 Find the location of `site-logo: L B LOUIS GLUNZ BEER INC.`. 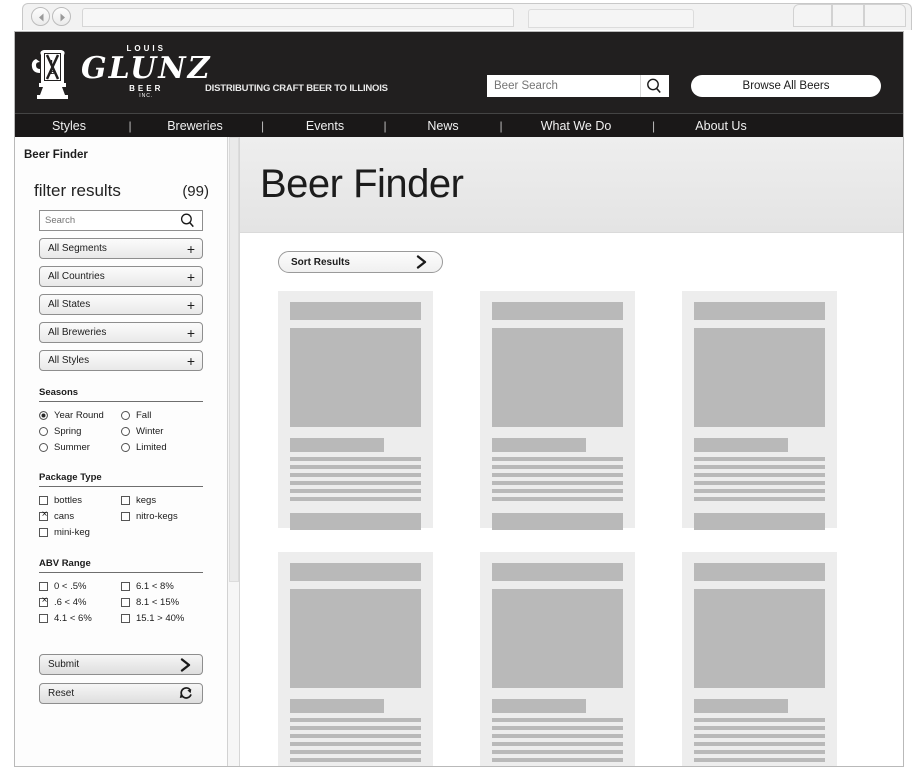

site-logo: L B LOUIS GLUNZ BEER INC. is located at coordinates (120, 72).